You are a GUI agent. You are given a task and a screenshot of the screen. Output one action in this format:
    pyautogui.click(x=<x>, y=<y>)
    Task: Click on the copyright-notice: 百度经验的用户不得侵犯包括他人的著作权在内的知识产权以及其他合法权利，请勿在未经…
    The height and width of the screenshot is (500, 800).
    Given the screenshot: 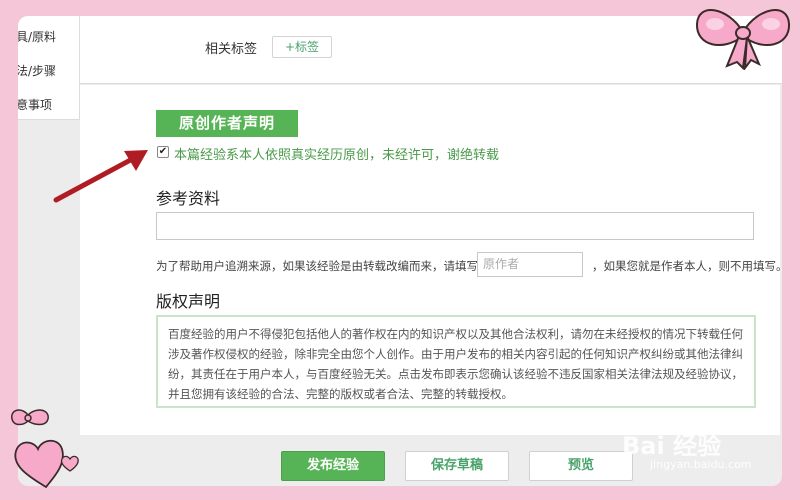 What is the action you would take?
    pyautogui.click(x=456, y=361)
    